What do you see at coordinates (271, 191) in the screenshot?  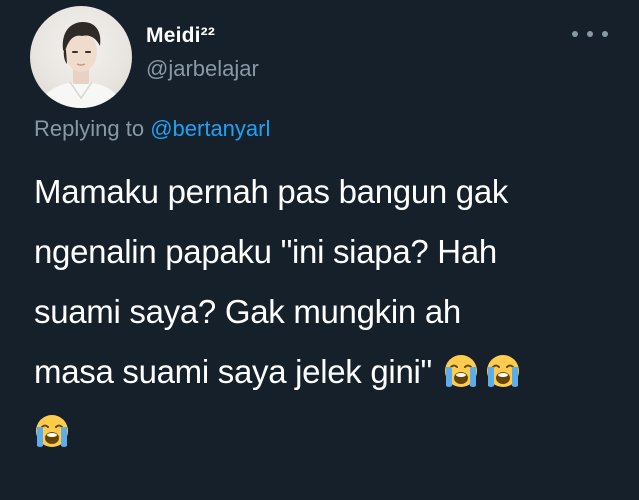 I see `tweet-line: Mamaku pernah pas bangun gak` at bounding box center [271, 191].